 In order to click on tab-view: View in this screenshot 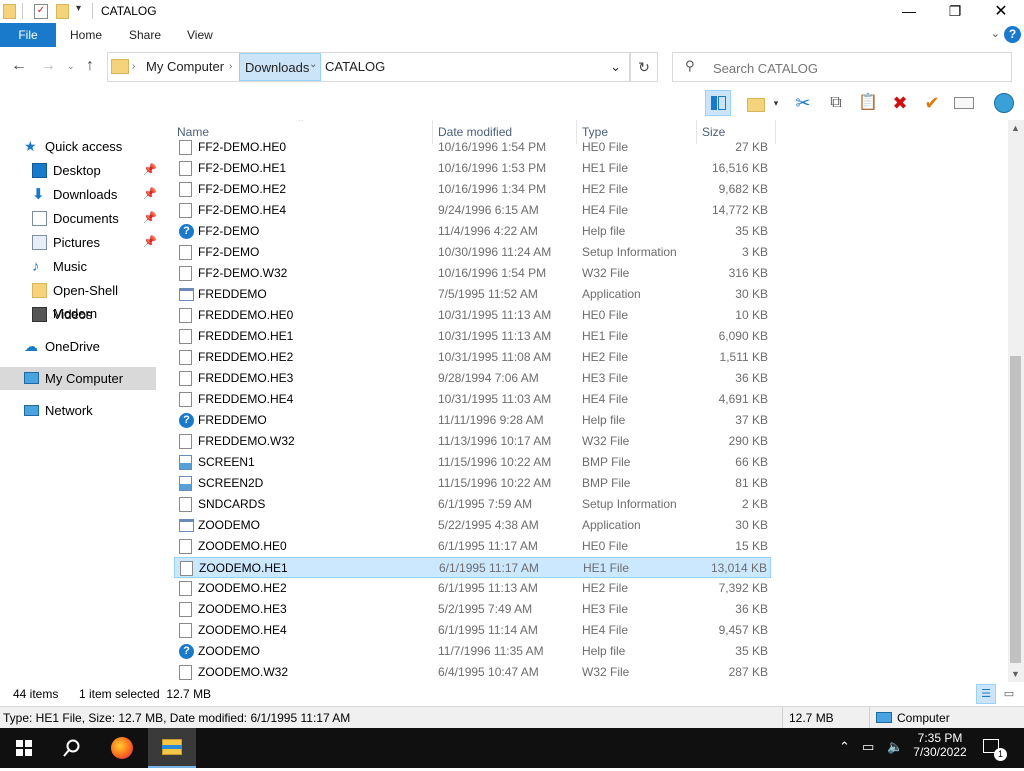, I will do `click(200, 35)`.